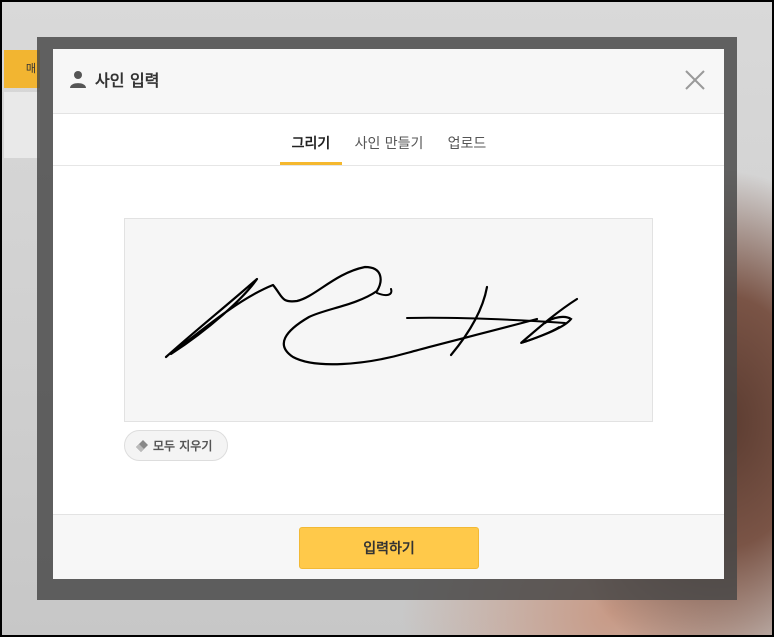 The width and height of the screenshot is (774, 637). Describe the element at coordinates (467, 139) in the screenshot. I see `tab-upload: 업로드` at that location.